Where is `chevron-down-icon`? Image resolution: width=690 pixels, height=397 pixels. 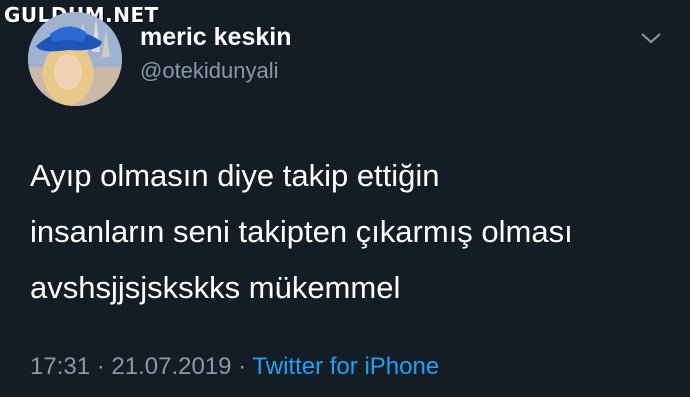
chevron-down-icon is located at coordinates (651, 38).